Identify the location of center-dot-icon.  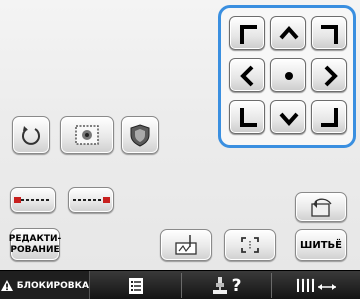
(289, 76).